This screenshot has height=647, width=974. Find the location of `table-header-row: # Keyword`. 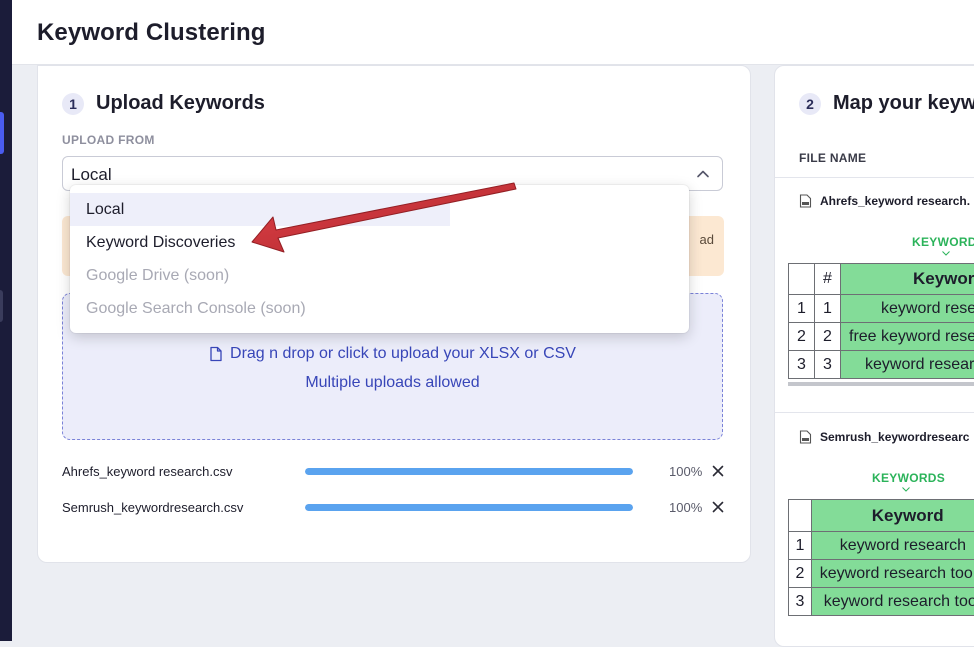

table-header-row: # Keyword is located at coordinates (881, 279).